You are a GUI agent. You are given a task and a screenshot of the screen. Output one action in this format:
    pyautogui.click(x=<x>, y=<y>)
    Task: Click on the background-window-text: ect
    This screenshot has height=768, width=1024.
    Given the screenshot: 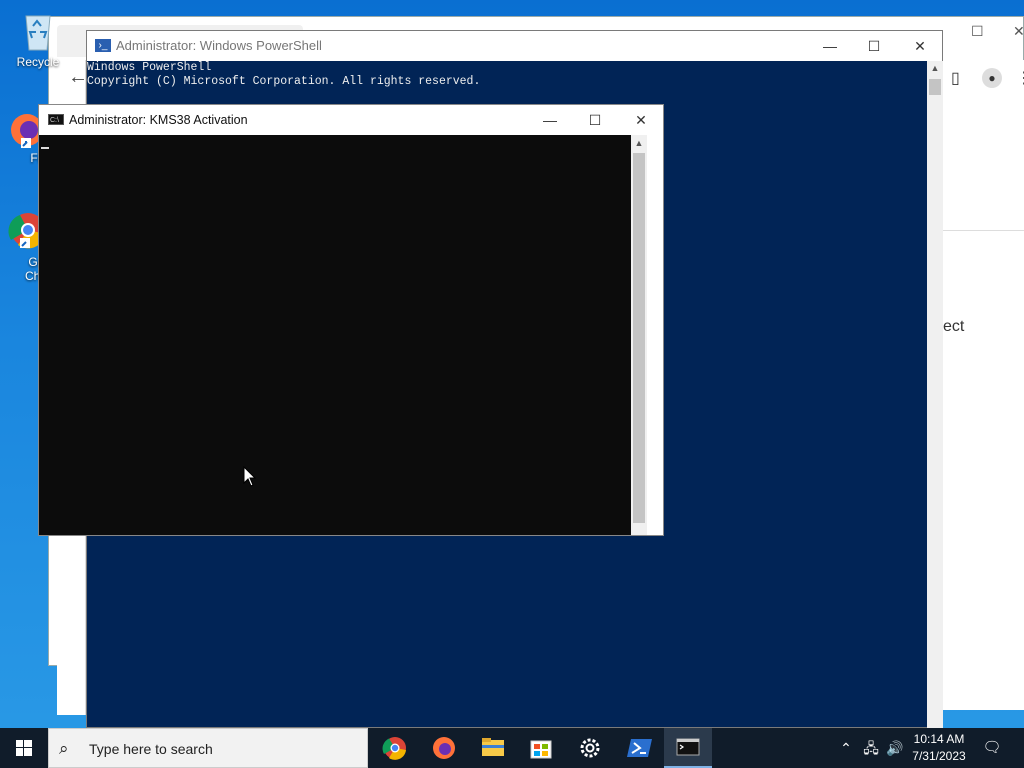 What is the action you would take?
    pyautogui.click(x=954, y=326)
    